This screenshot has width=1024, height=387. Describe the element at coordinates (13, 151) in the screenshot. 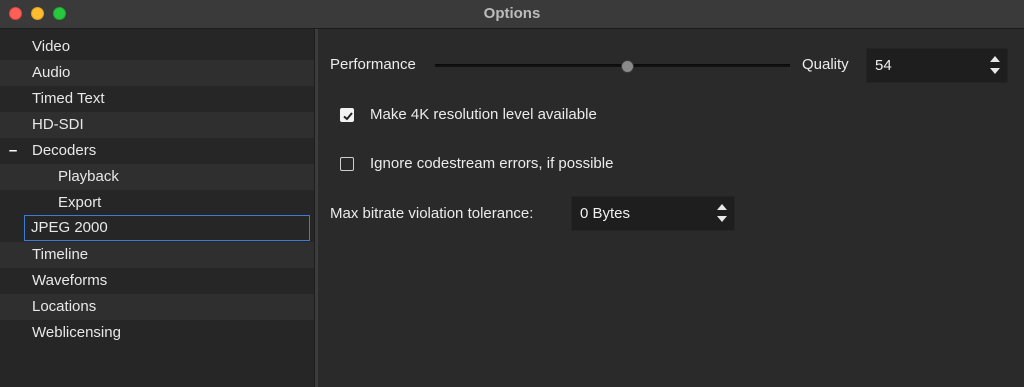

I see `collapse-icon: –` at that location.